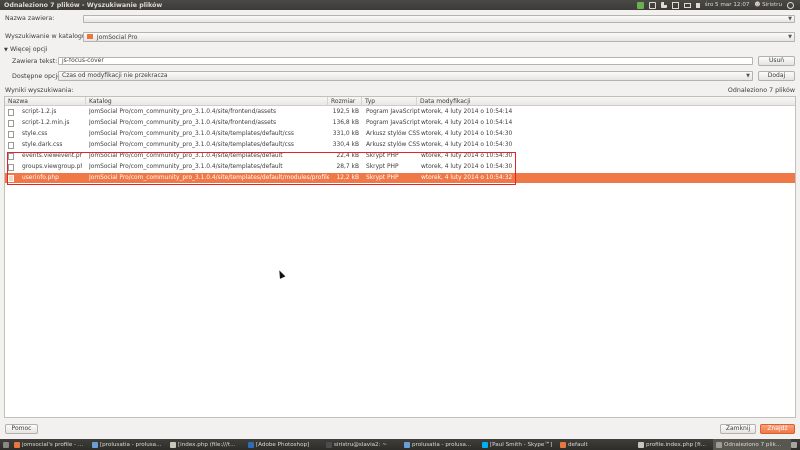  I want to click on folder-select: JomSocial Pro ▼, so click(439, 37).